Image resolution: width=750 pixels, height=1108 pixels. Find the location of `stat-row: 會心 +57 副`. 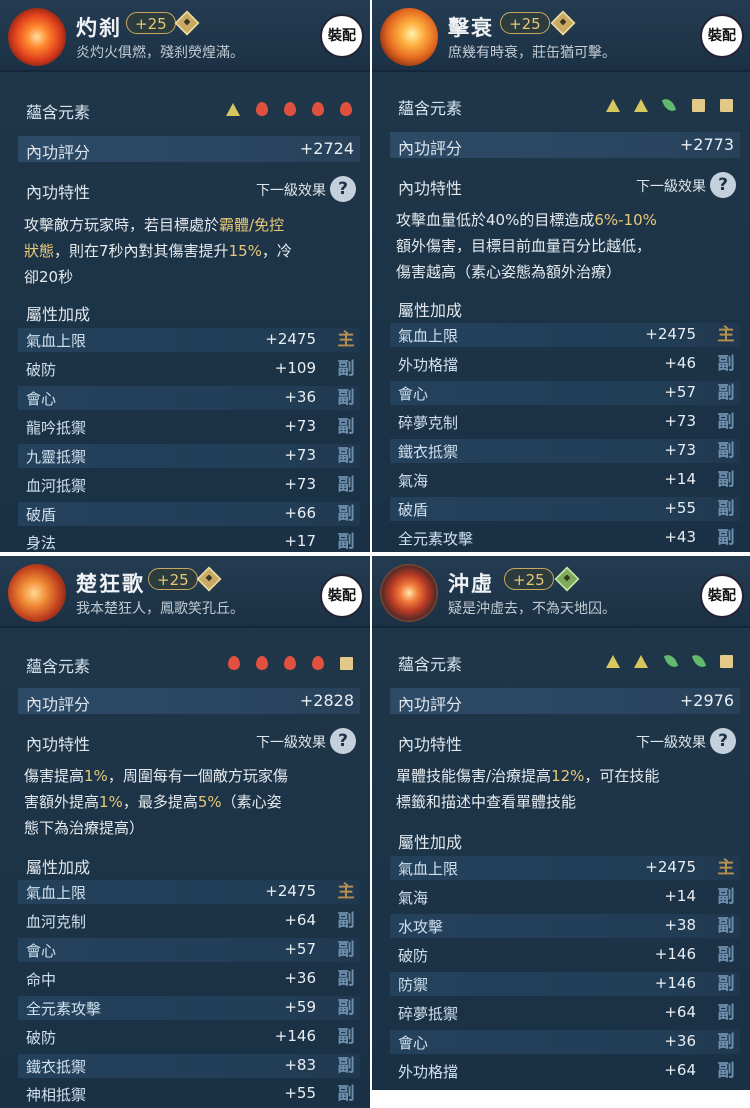

stat-row: 會心 +57 副 is located at coordinates (189, 950).